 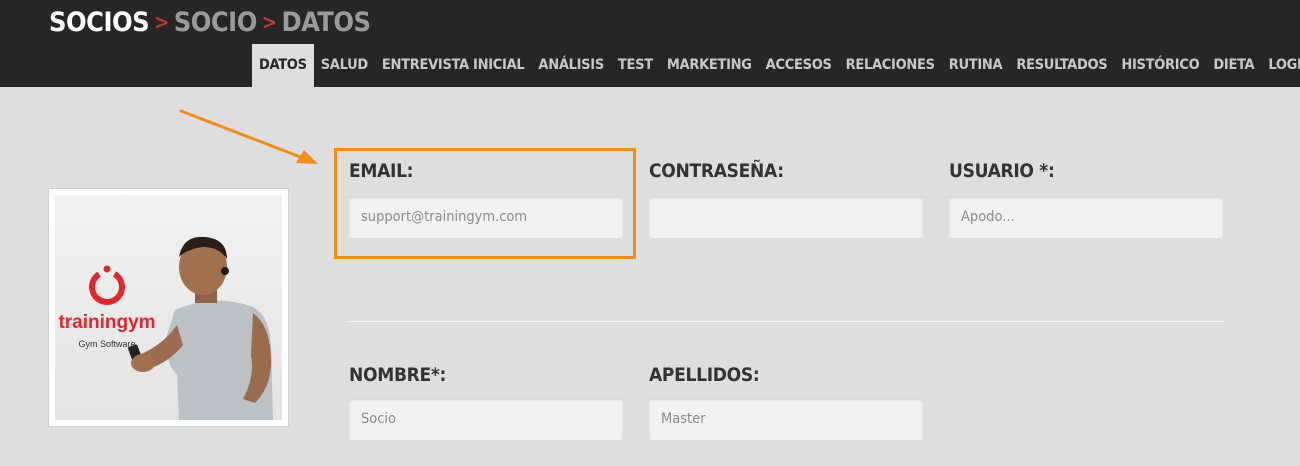 I want to click on tab-dieta: DIETA, so click(x=1233, y=65).